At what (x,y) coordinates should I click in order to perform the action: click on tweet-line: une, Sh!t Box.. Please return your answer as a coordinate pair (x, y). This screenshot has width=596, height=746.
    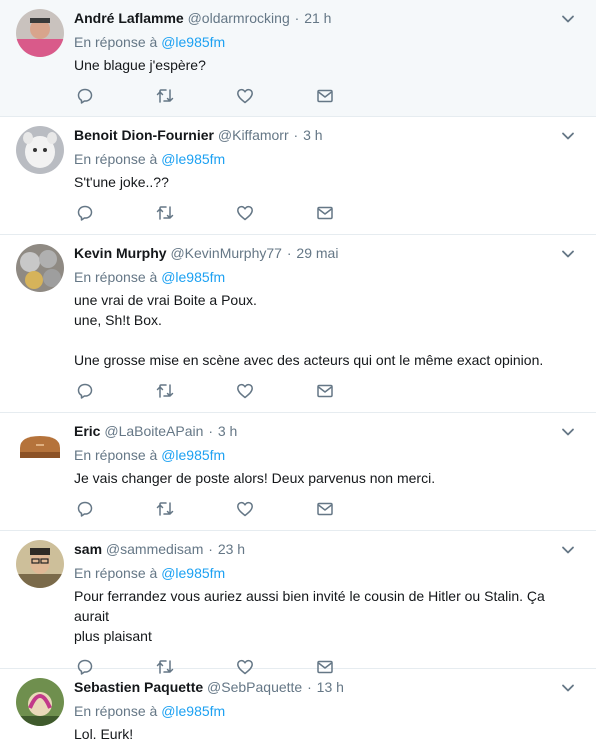
    Looking at the image, I should click on (118, 320).